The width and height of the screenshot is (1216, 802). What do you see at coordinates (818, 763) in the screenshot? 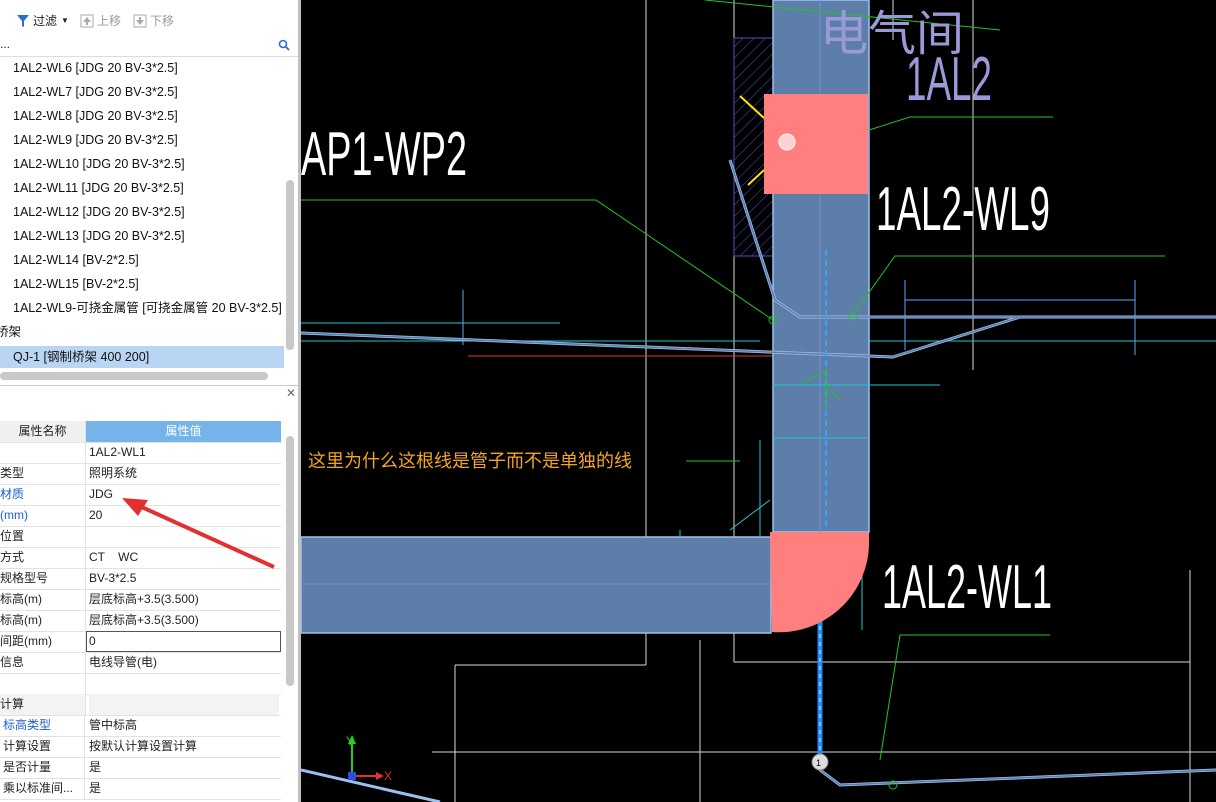
I see `node-marker-label: 1` at bounding box center [818, 763].